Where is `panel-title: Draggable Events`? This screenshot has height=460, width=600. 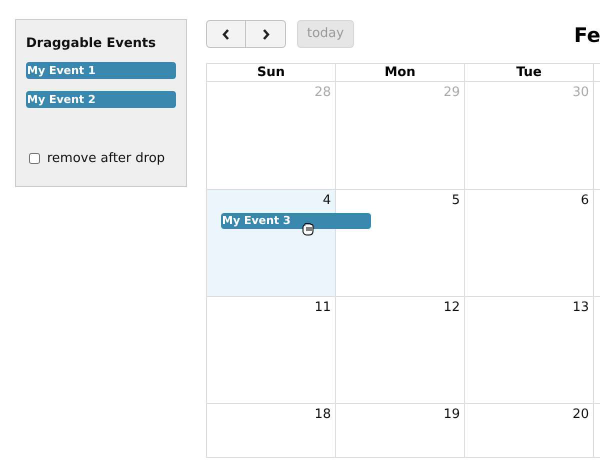
panel-title: Draggable Events is located at coordinates (91, 44).